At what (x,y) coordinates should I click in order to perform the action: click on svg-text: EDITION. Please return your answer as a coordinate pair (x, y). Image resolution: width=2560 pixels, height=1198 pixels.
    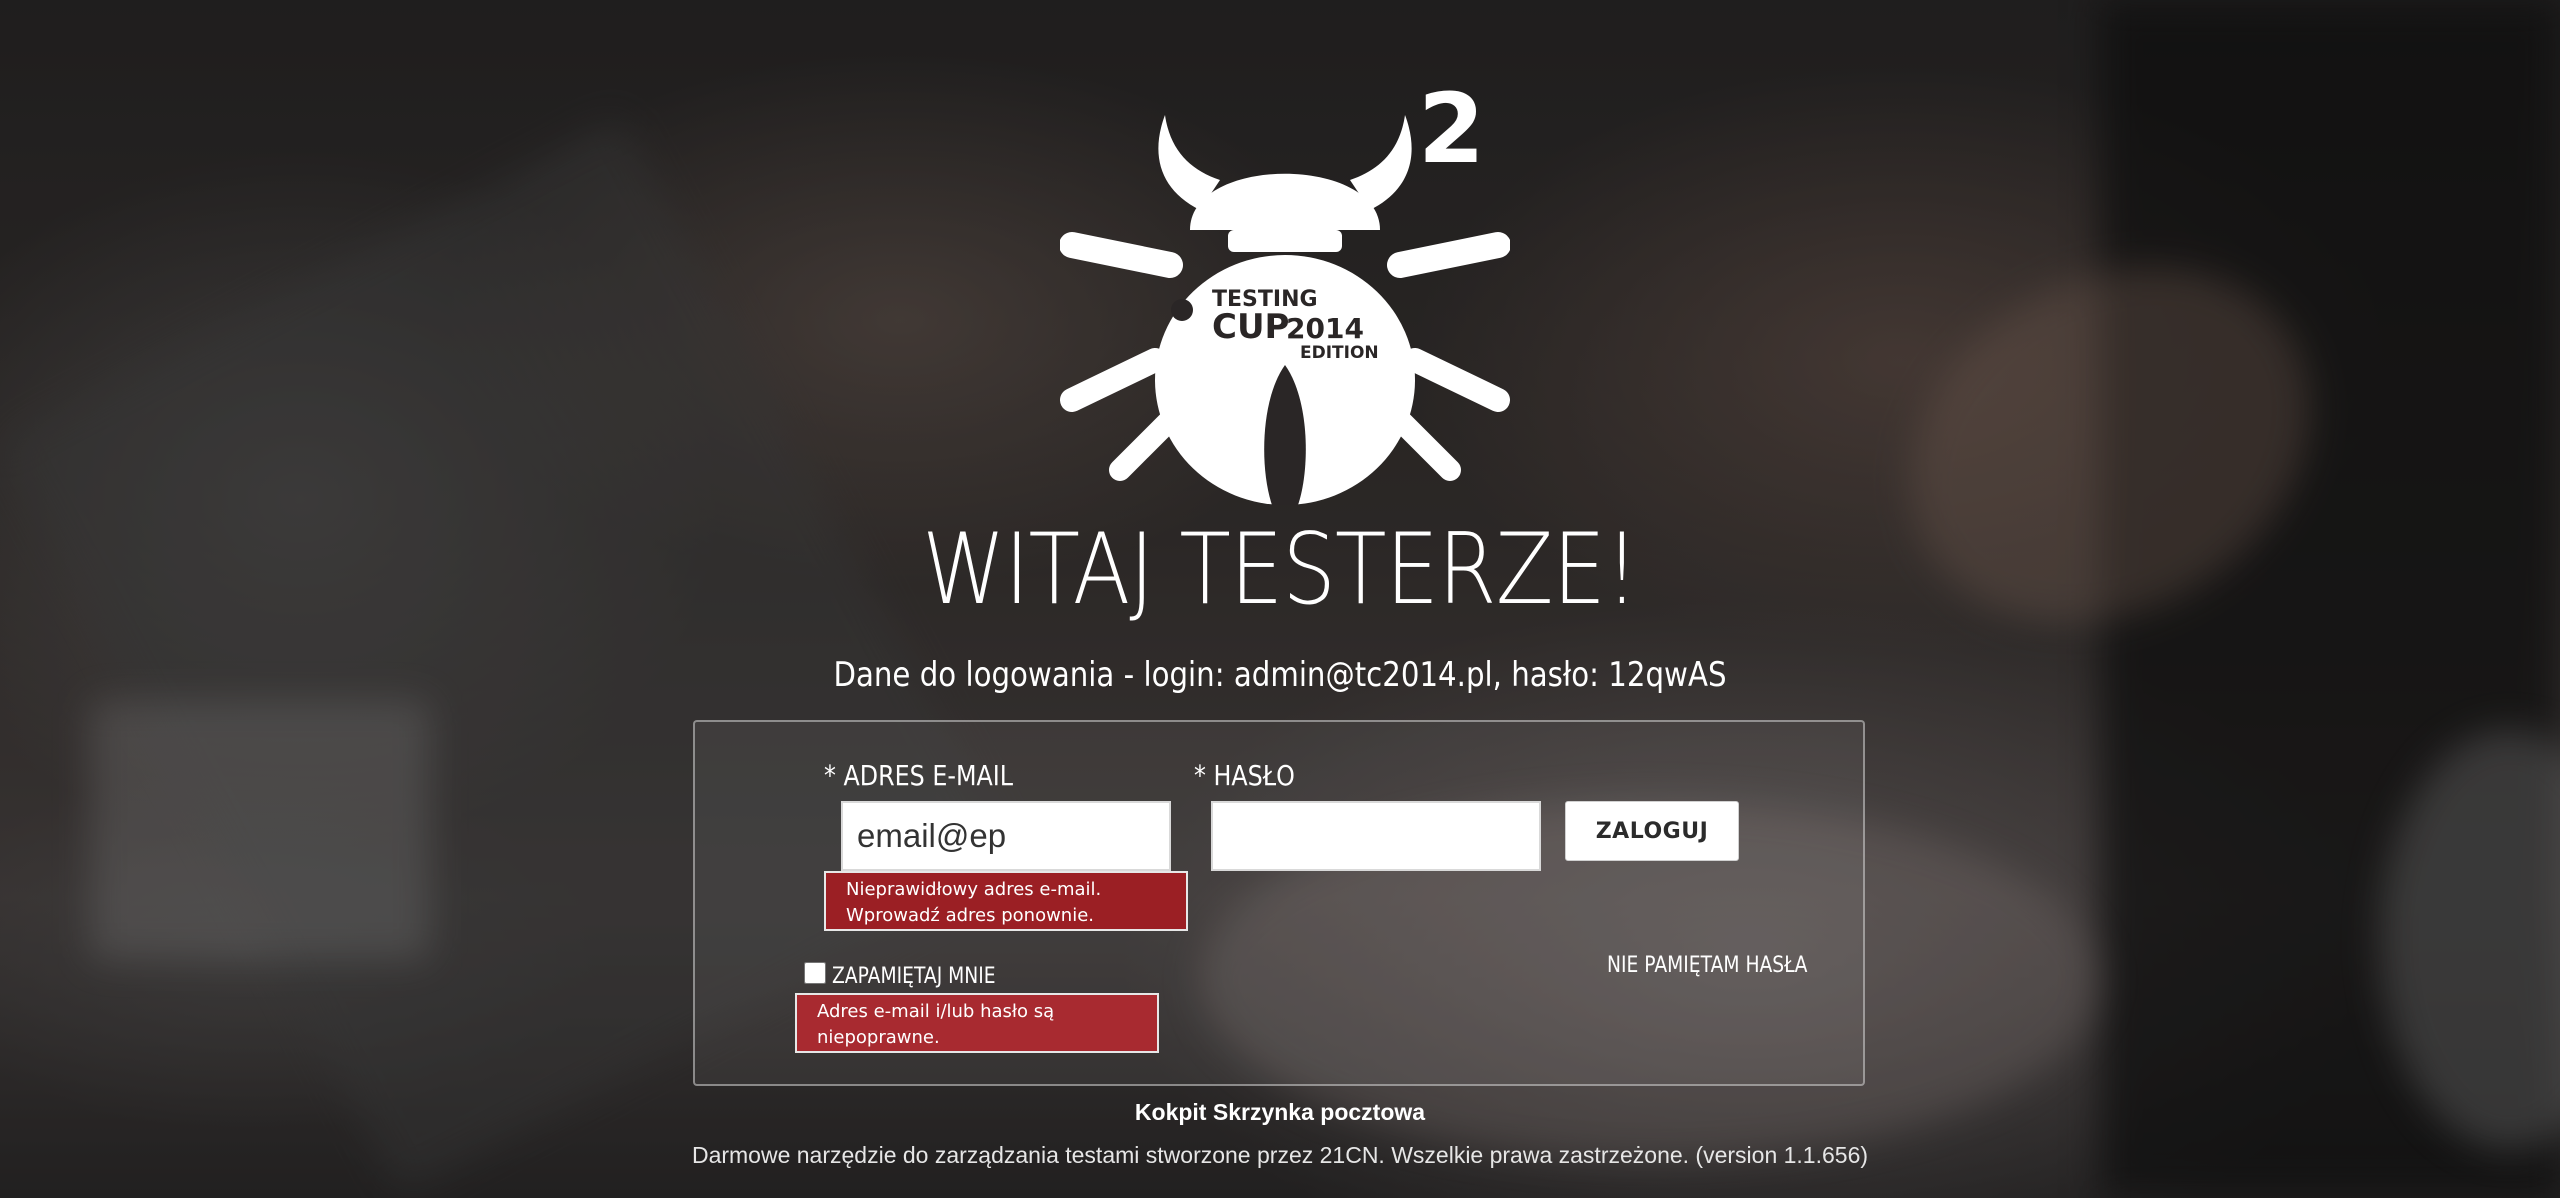
    Looking at the image, I should click on (1339, 353).